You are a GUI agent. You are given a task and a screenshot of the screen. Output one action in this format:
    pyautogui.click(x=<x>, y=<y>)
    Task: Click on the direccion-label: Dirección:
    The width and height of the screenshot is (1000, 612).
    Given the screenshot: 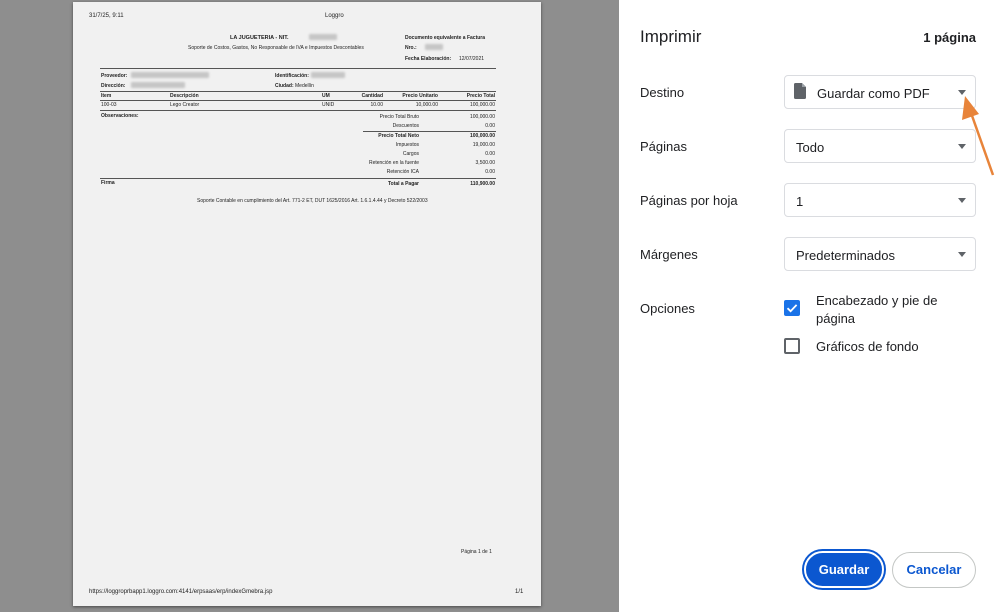 What is the action you would take?
    pyautogui.click(x=113, y=86)
    